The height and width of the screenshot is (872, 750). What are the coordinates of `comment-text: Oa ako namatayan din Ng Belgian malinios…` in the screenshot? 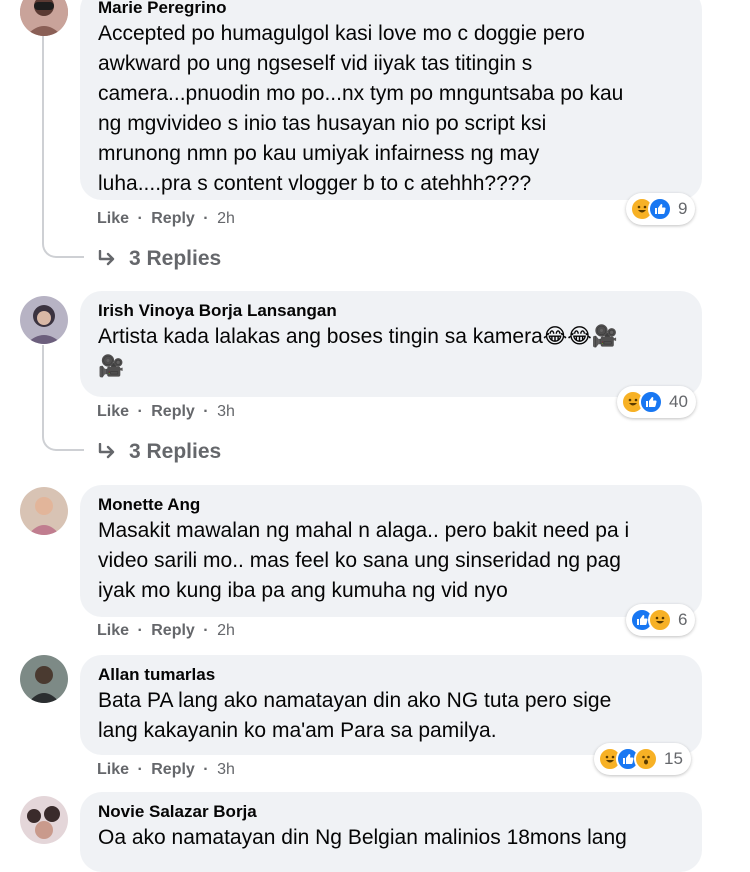 It's located at (362, 837).